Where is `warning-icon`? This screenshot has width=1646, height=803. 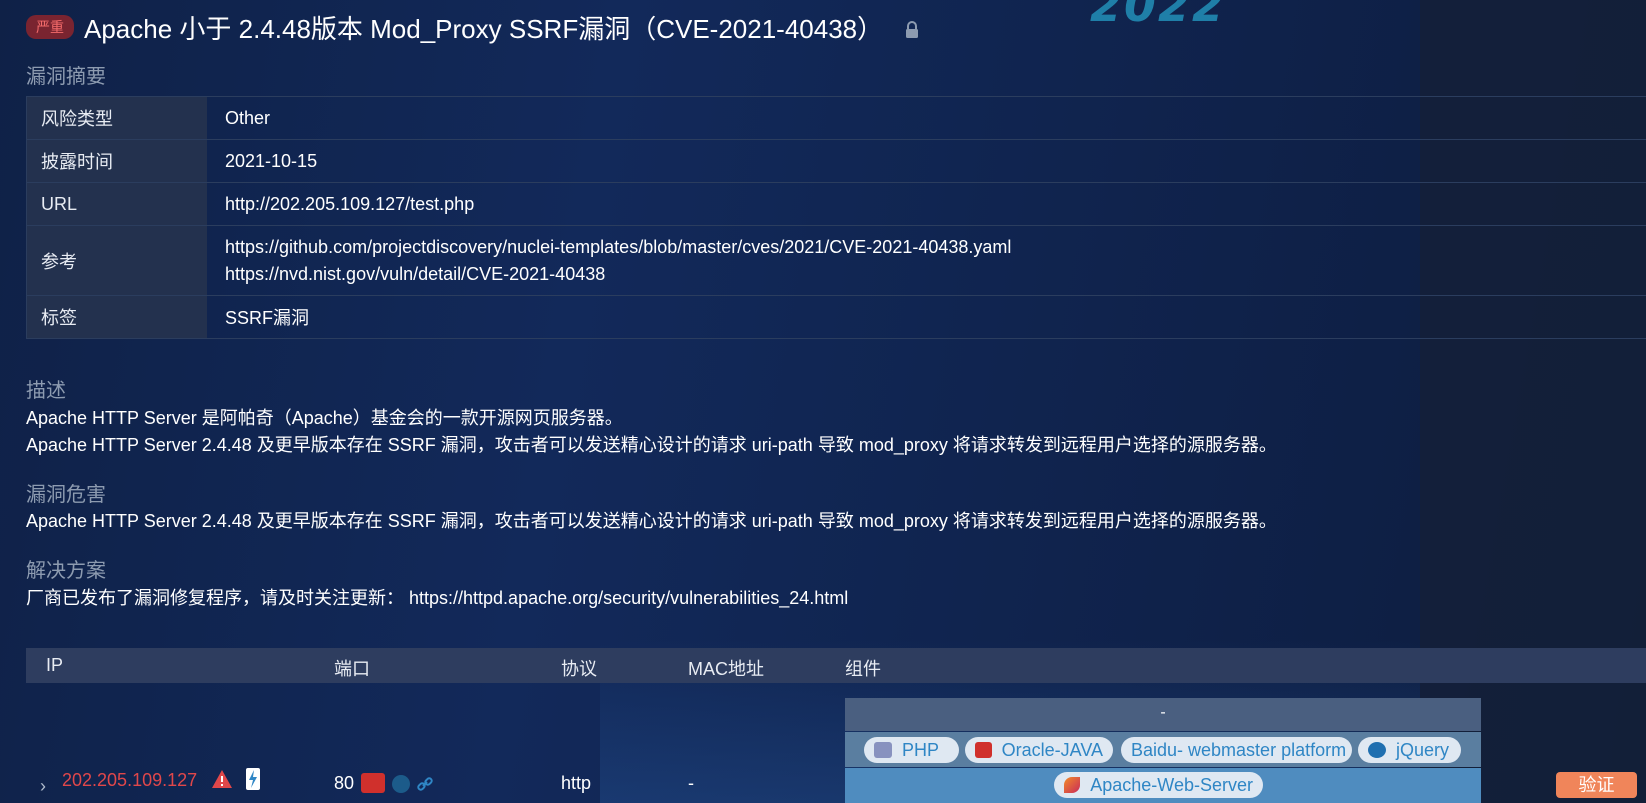 warning-icon is located at coordinates (222, 779).